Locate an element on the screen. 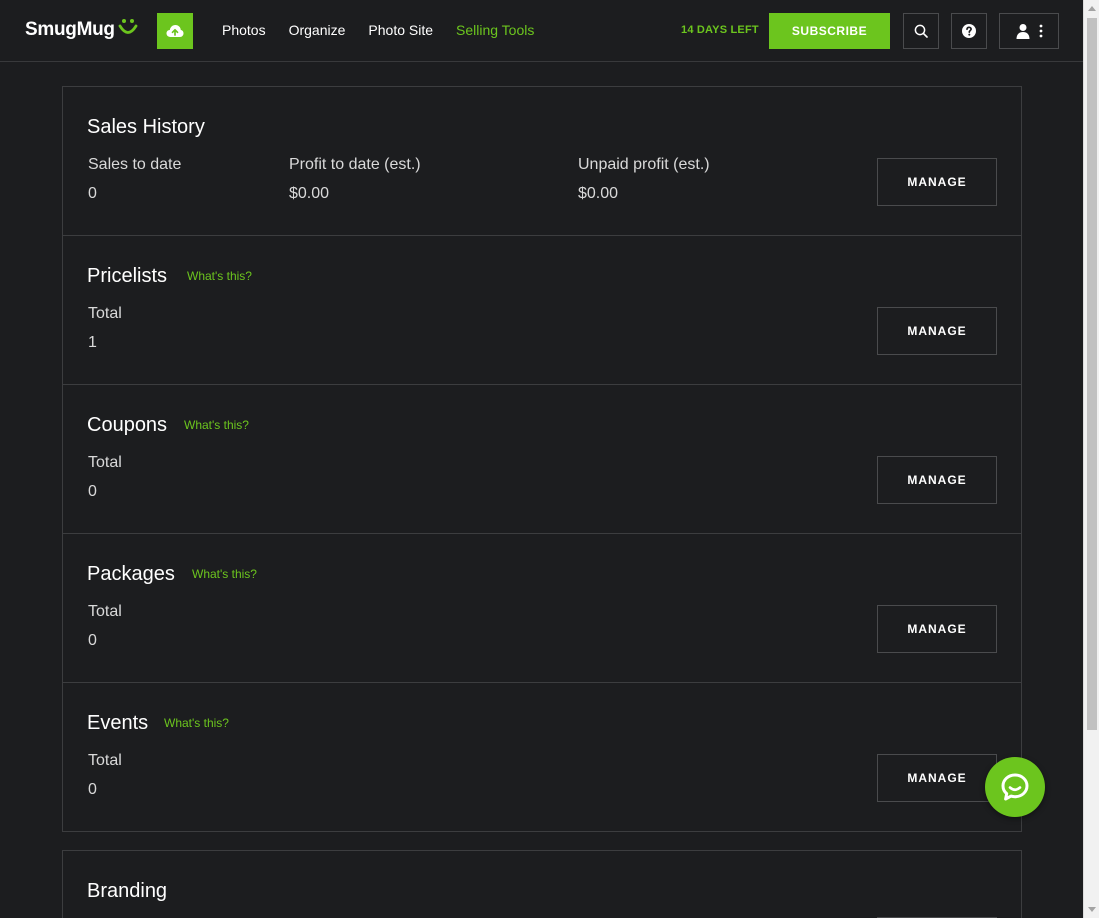 Image resolution: width=1099 pixels, height=918 pixels. chat-bubble-icon is located at coordinates (1015, 787).